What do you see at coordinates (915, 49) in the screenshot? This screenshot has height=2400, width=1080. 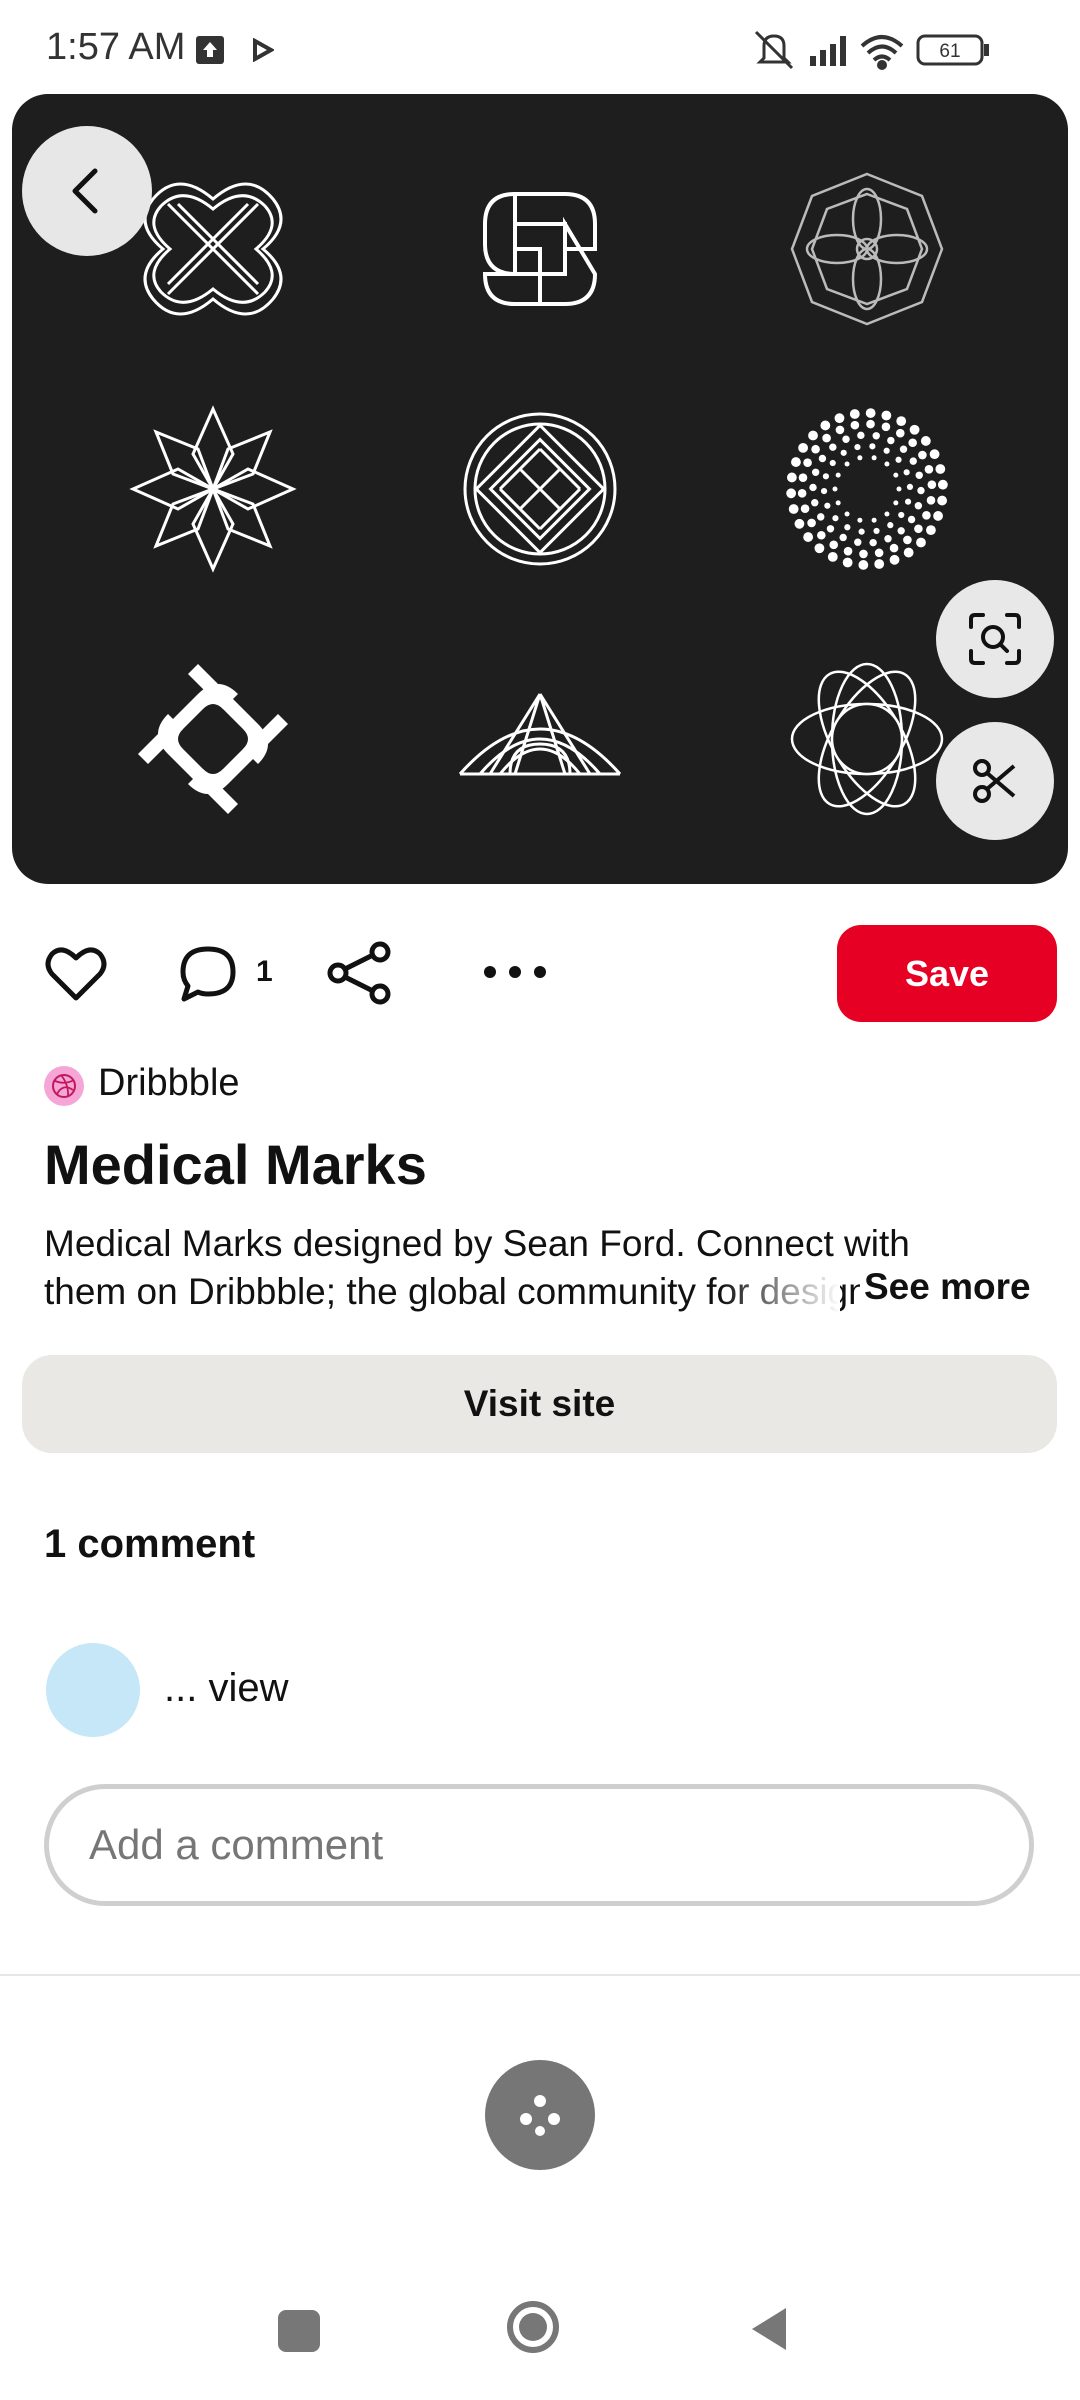 I see `status-icons: 61` at bounding box center [915, 49].